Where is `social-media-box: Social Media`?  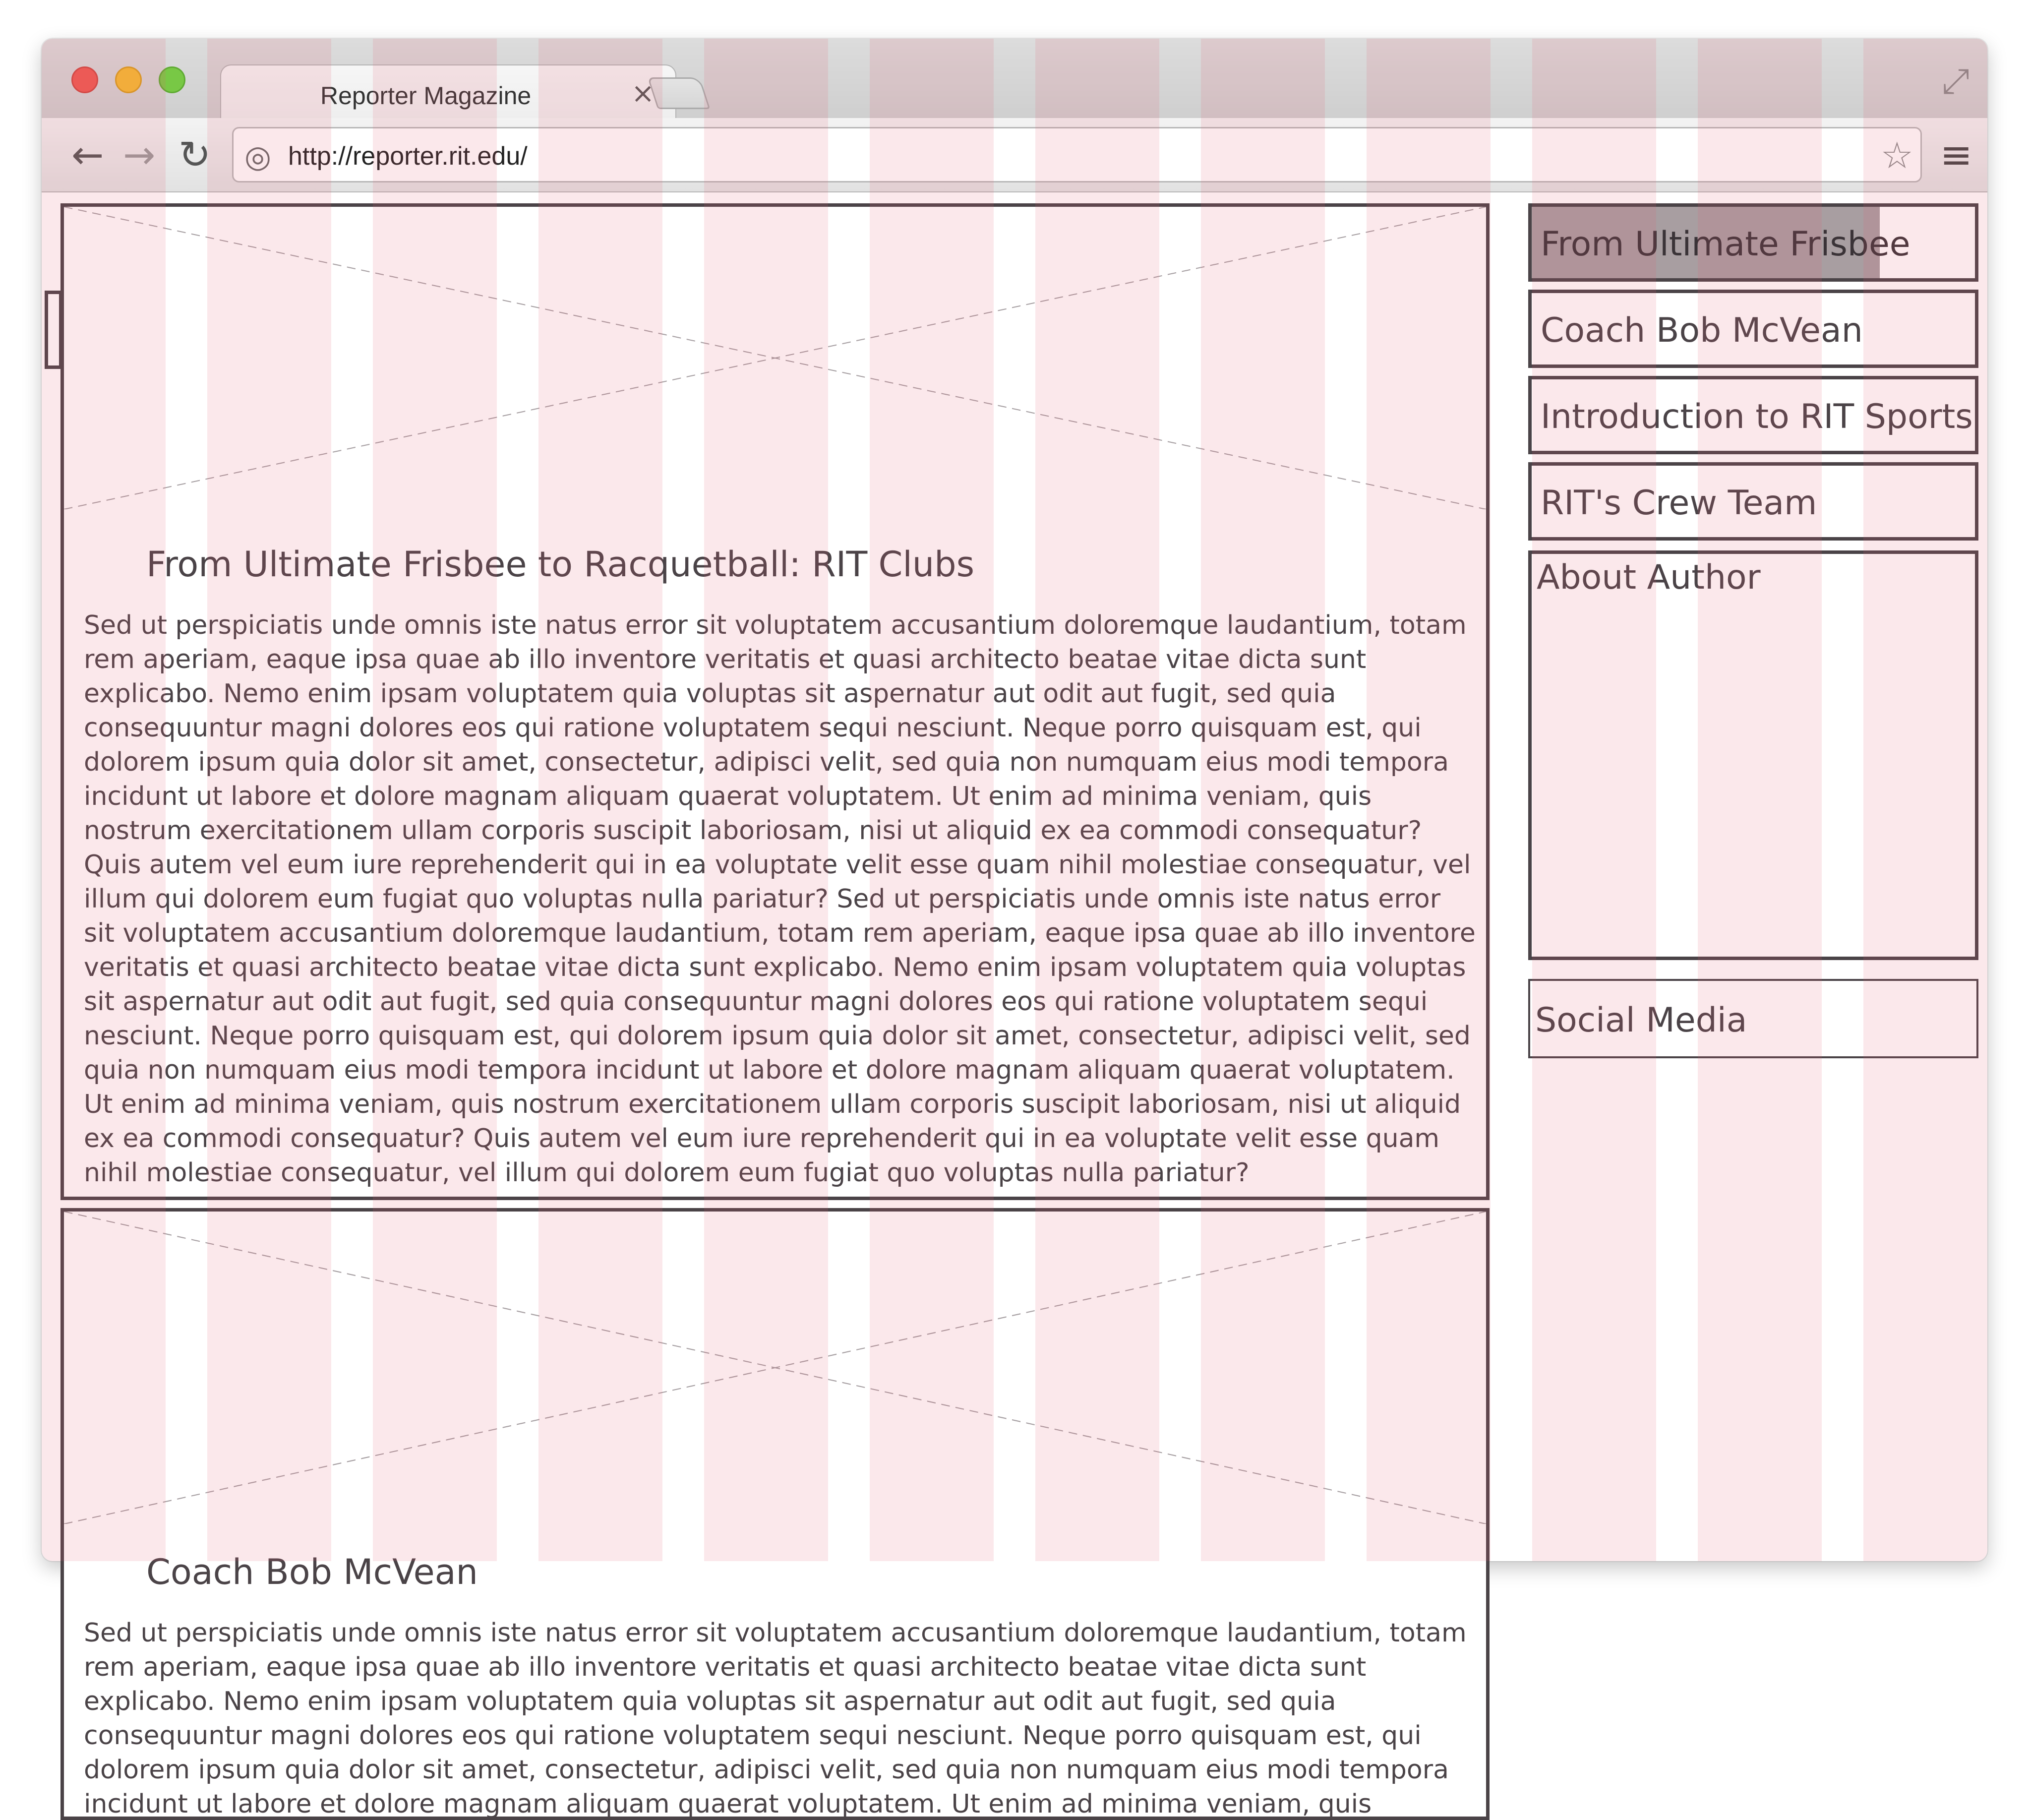 social-media-box: Social Media is located at coordinates (1753, 1018).